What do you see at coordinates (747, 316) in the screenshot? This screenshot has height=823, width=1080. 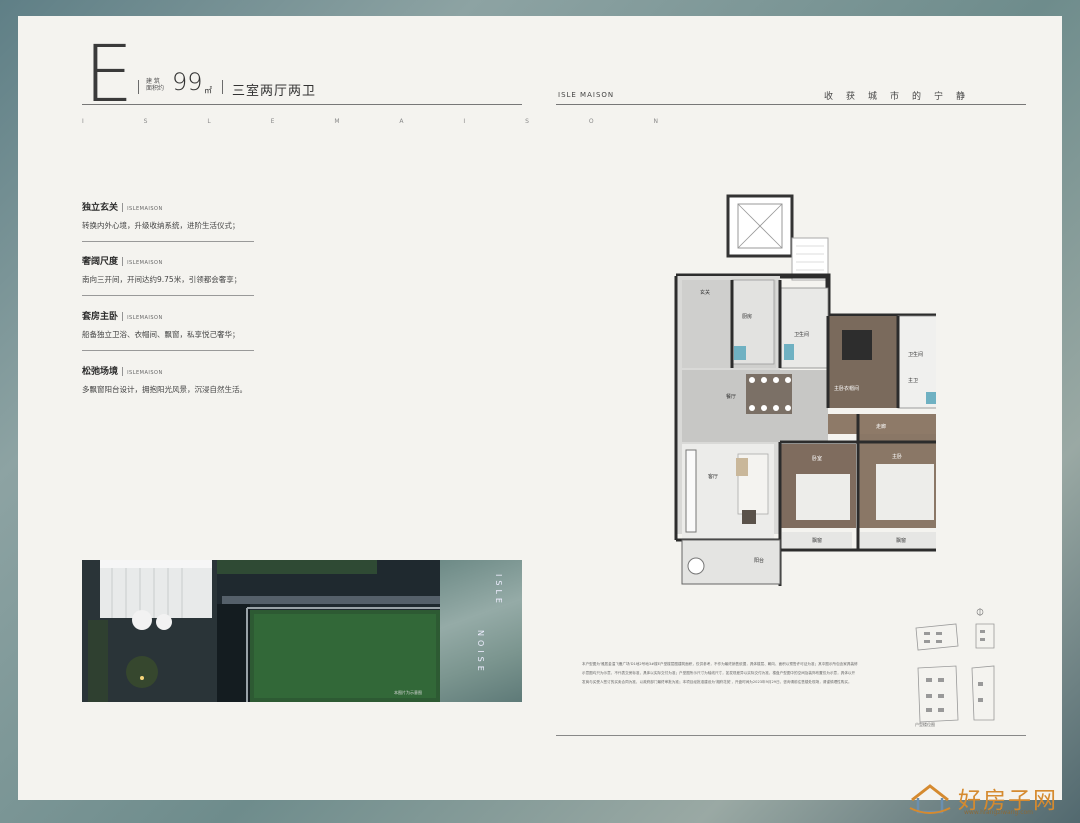 I see `room-label-kitchen: 厨房` at bounding box center [747, 316].